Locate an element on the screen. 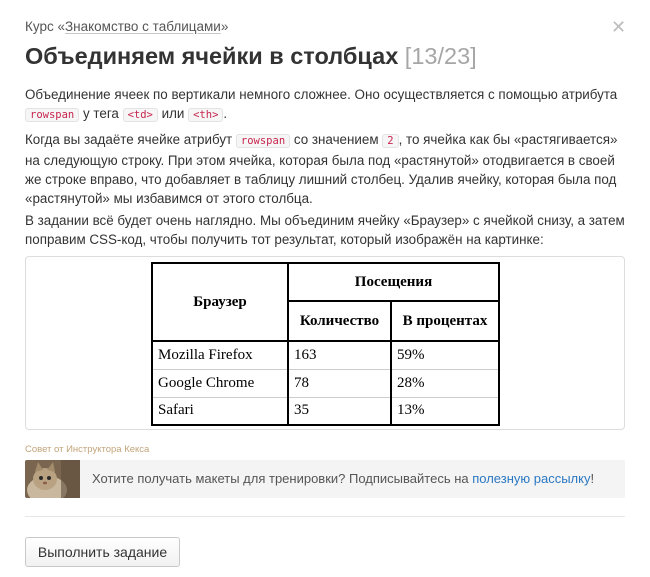 The width and height of the screenshot is (650, 577). cell-count: 163 is located at coordinates (339, 355).